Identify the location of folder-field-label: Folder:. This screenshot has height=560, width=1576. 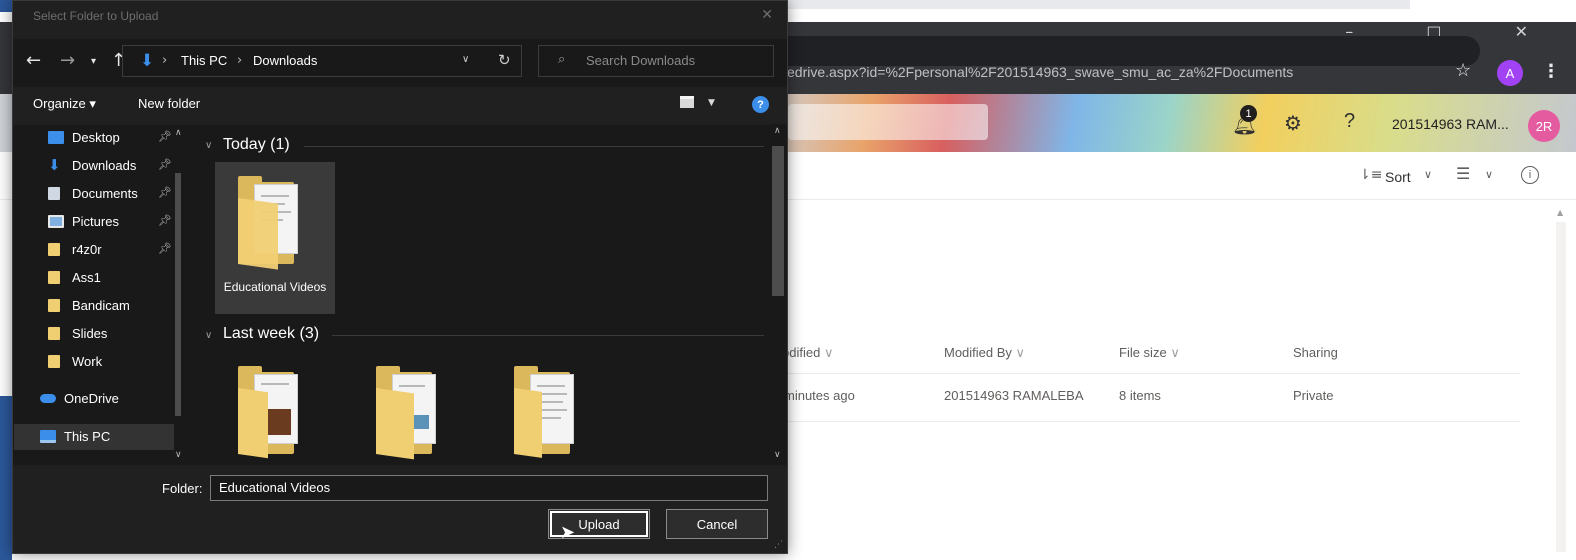
(182, 488).